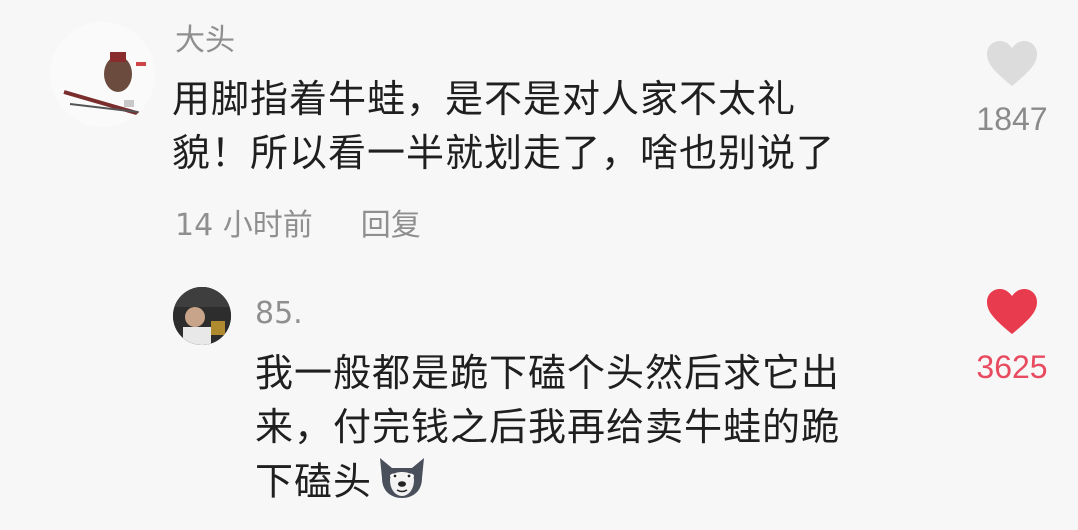 The image size is (1078, 530). Describe the element at coordinates (1012, 119) in the screenshot. I see `like-count: 1847` at that location.